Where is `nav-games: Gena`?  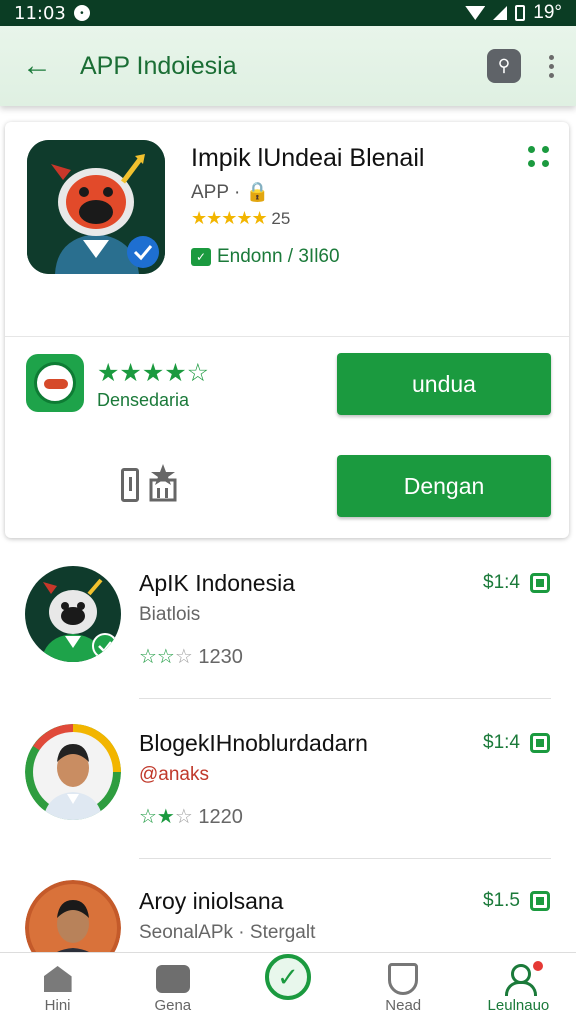 nav-games: Gena is located at coordinates (172, 988).